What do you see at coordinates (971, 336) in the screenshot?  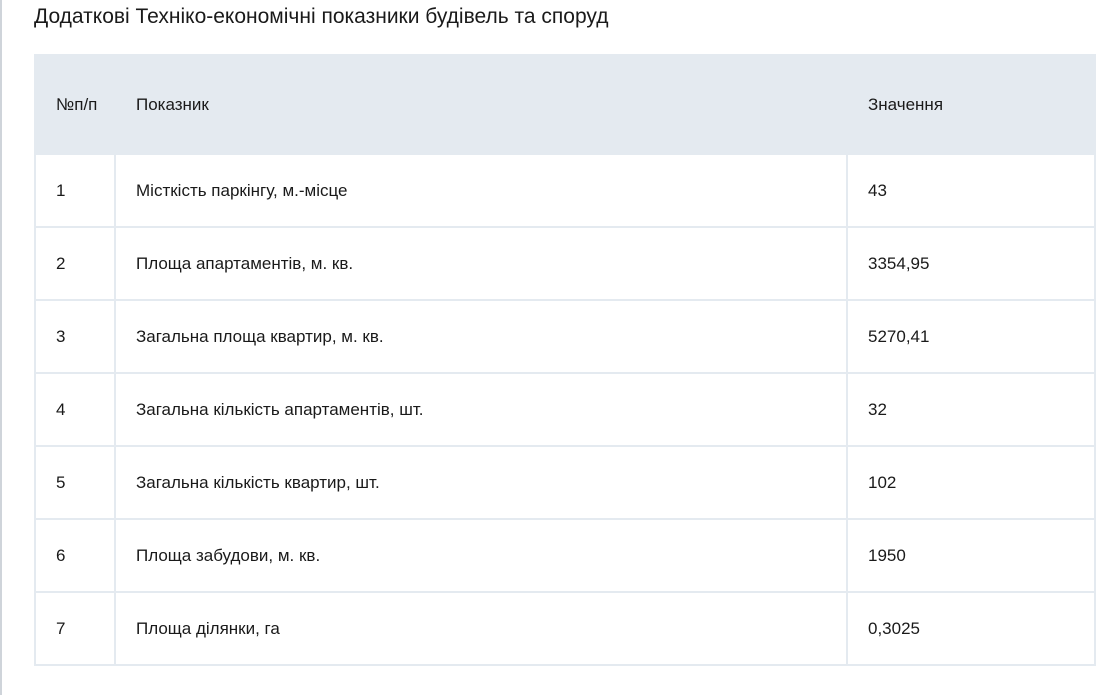 I see `row-value: 5270,41` at bounding box center [971, 336].